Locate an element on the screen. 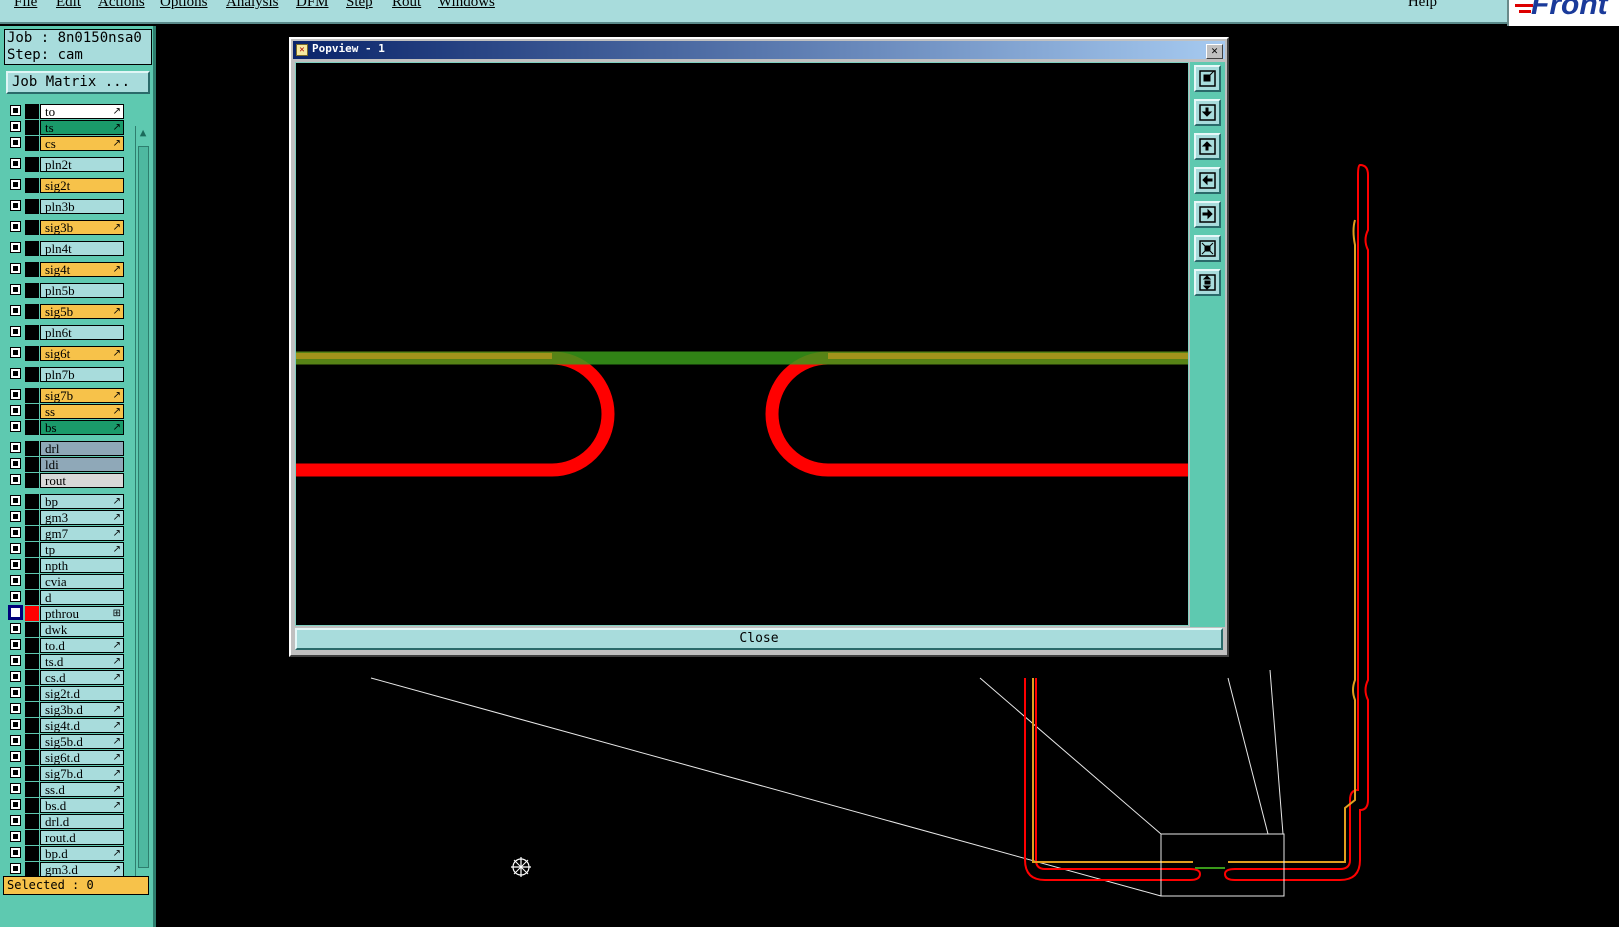 This screenshot has width=1619, height=927. zoom-home-icon is located at coordinates (1207, 282).